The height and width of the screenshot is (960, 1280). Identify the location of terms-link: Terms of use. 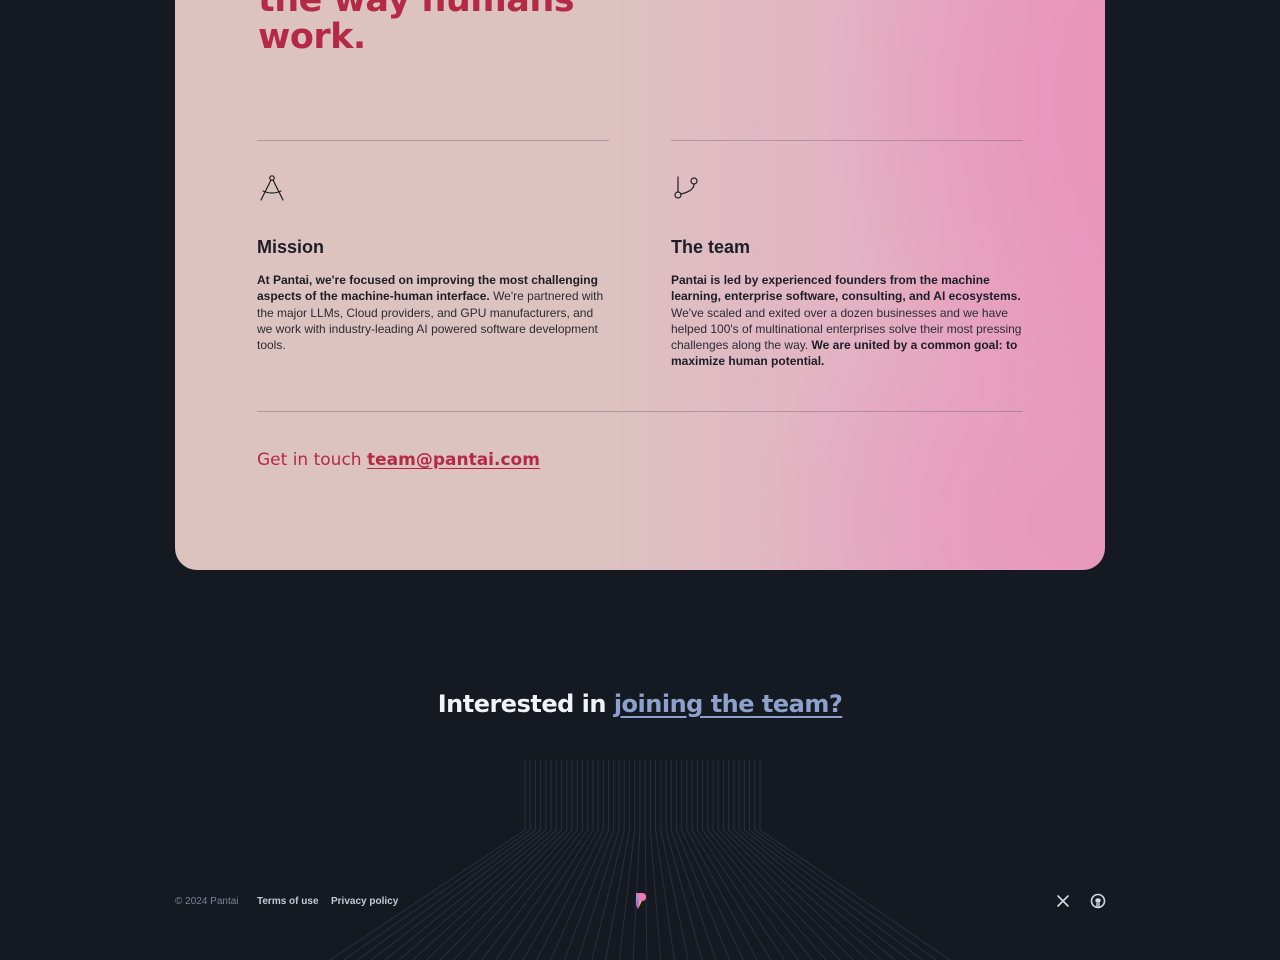
(288, 901).